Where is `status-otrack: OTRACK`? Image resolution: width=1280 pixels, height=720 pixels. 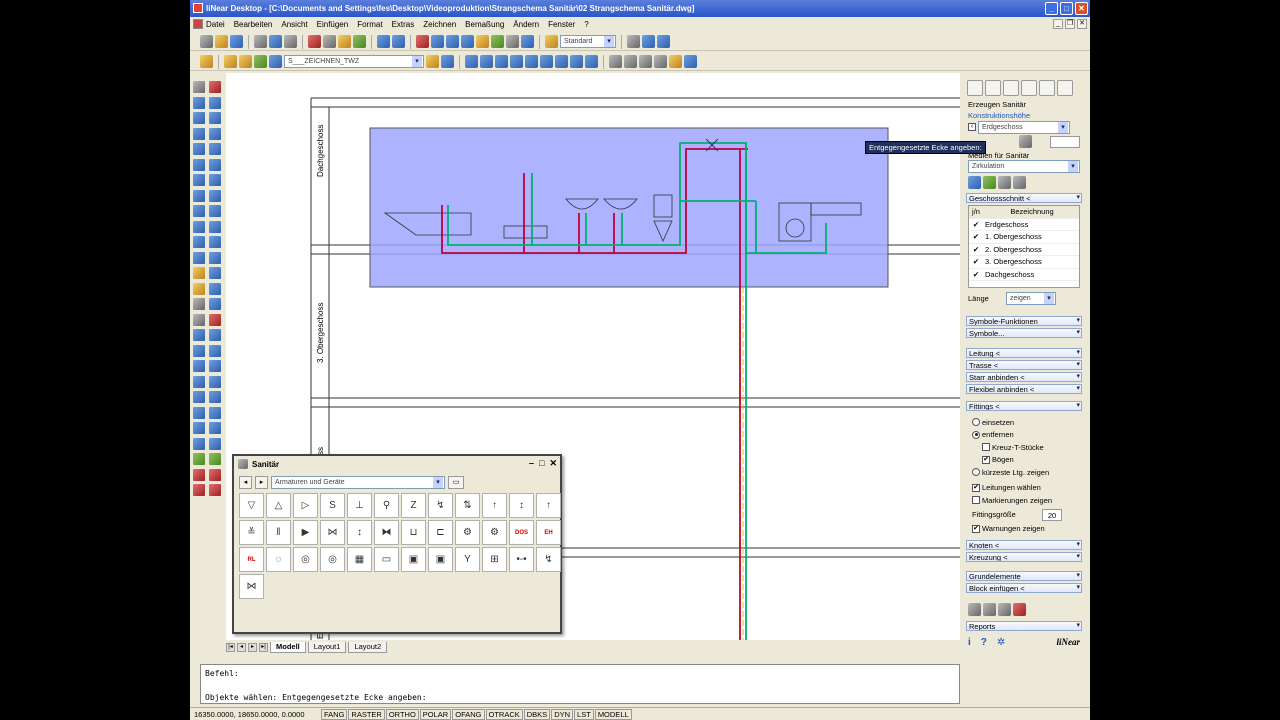 status-otrack: OTRACK is located at coordinates (504, 714).